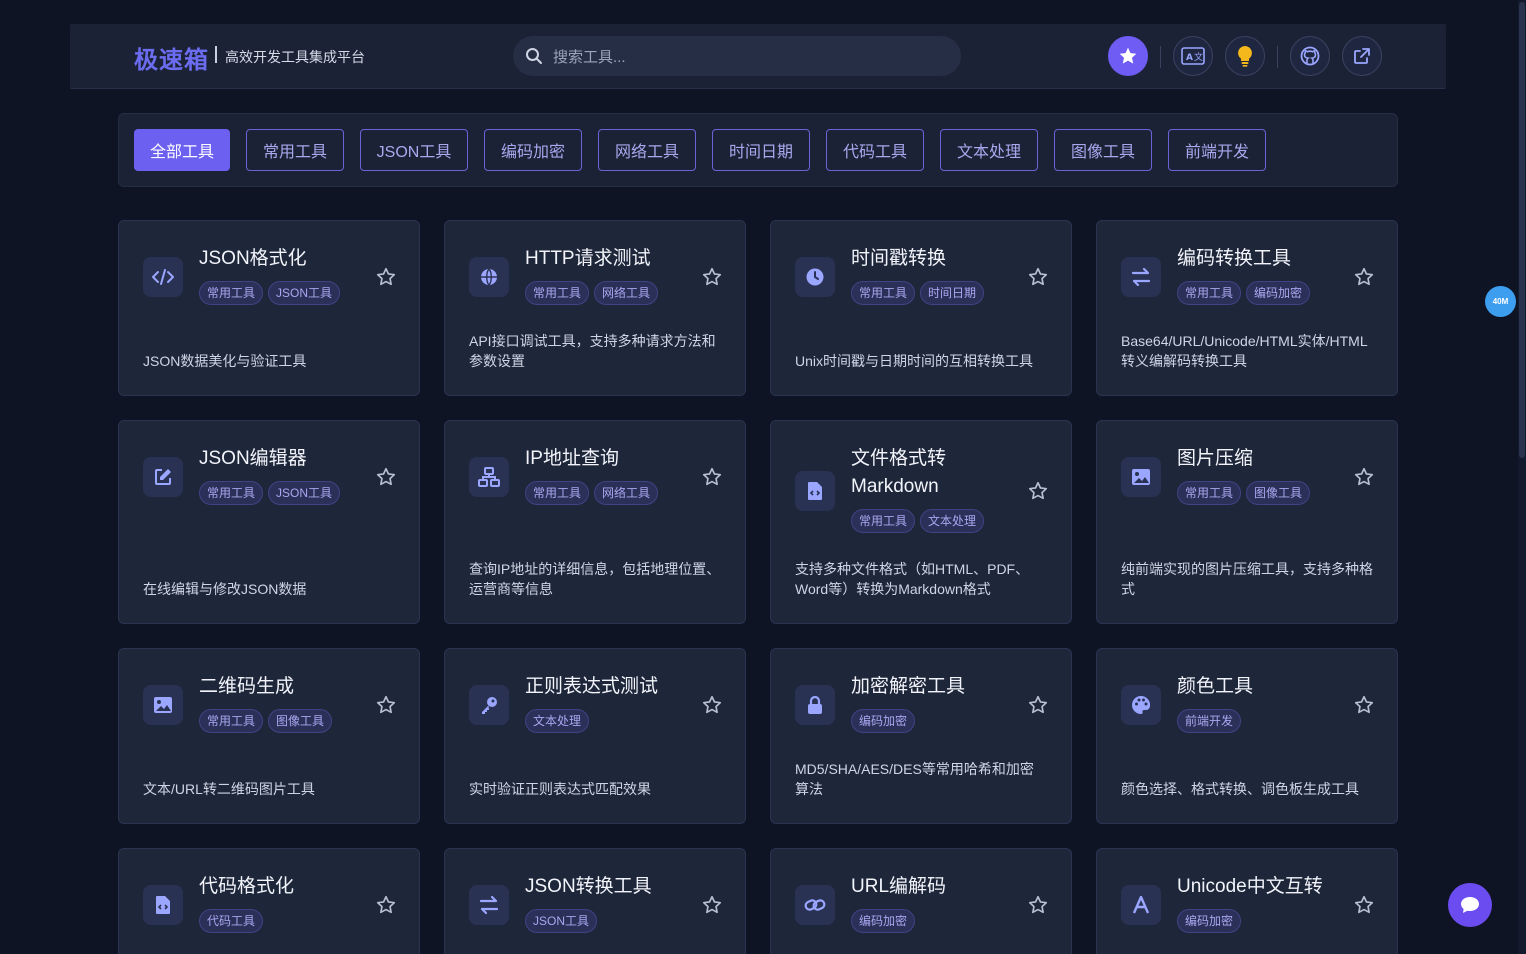 This screenshot has width=1526, height=954. Describe the element at coordinates (253, 458) in the screenshot. I see `tool-title: JSON编辑器` at that location.